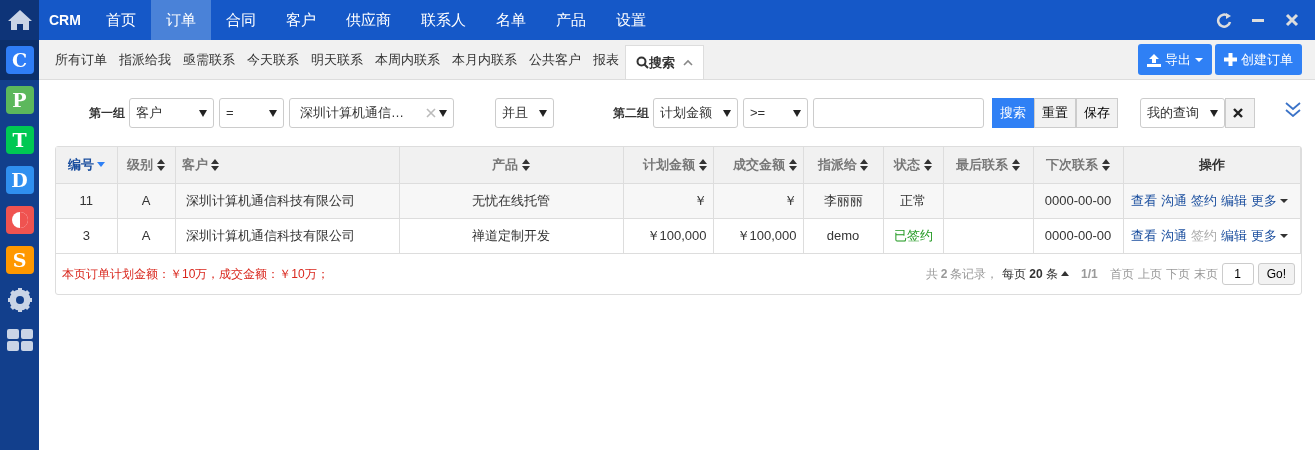 This screenshot has width=1315, height=450. Describe the element at coordinates (273, 59) in the screenshot. I see `subnav-link: 今天联系` at that location.